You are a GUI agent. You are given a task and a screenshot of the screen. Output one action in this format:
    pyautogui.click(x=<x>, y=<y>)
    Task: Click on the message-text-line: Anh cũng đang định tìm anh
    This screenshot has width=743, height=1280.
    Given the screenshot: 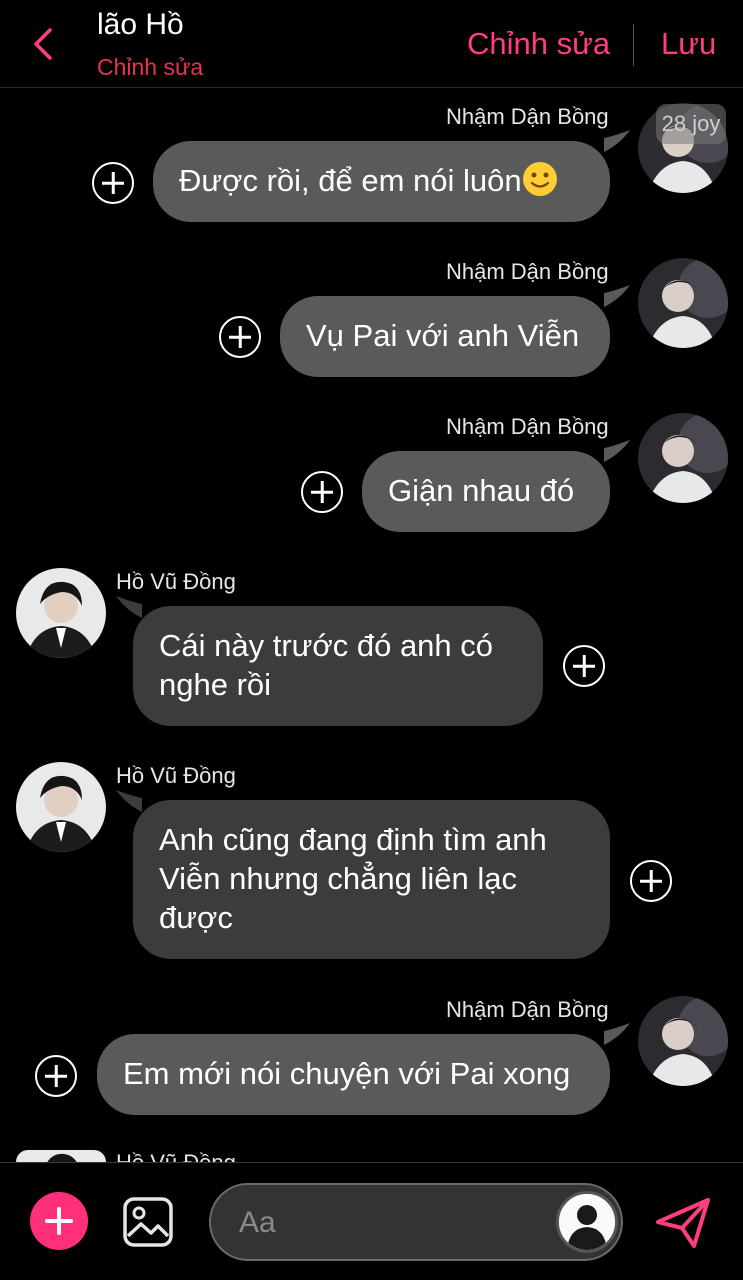 What is the action you would take?
    pyautogui.click(x=353, y=839)
    